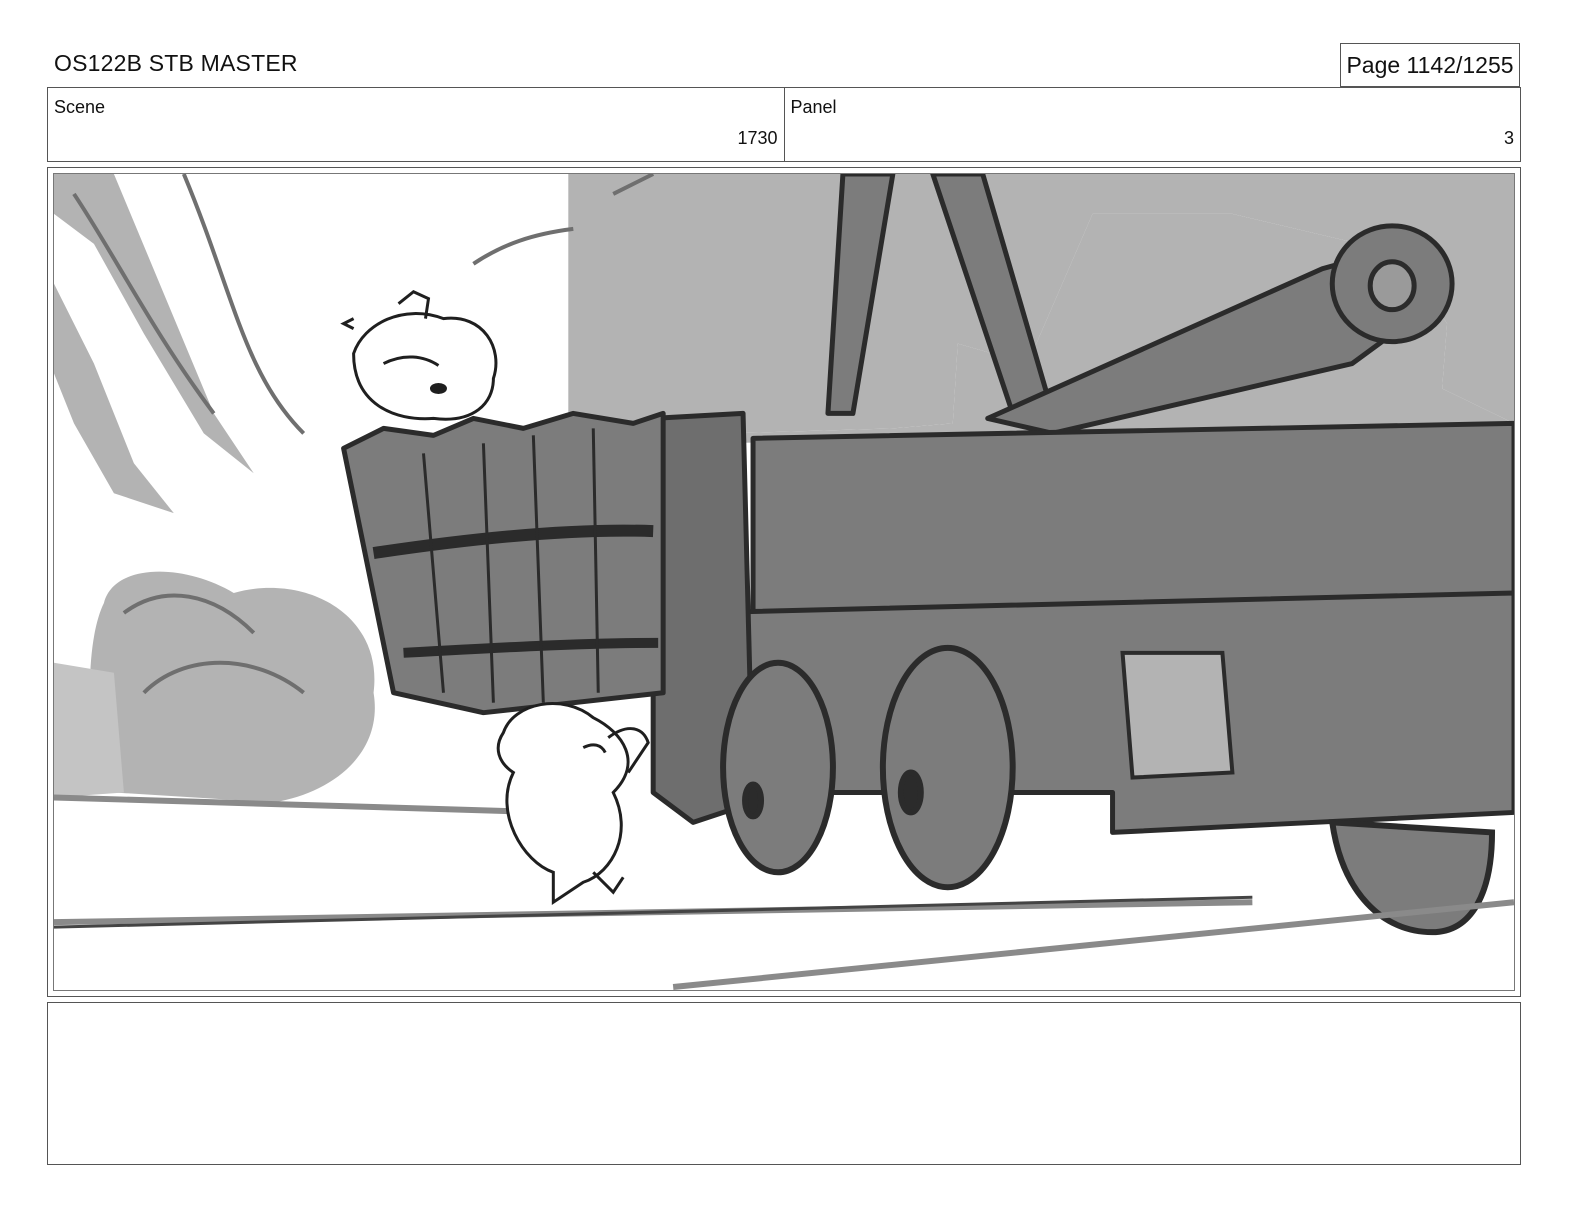 The height and width of the screenshot is (1224, 1584). What do you see at coordinates (813, 107) in the screenshot?
I see `panel-label: Panel` at bounding box center [813, 107].